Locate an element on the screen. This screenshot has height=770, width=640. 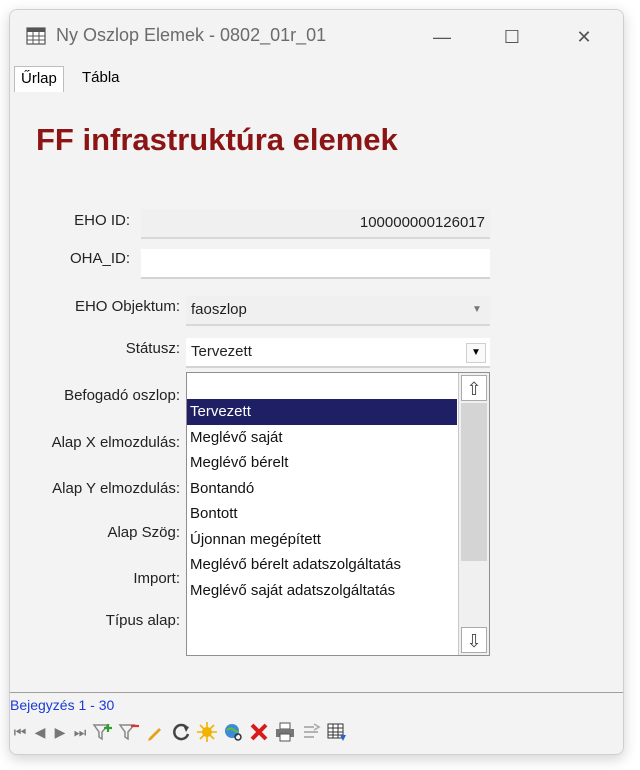
table-view-icon is located at coordinates (337, 732).